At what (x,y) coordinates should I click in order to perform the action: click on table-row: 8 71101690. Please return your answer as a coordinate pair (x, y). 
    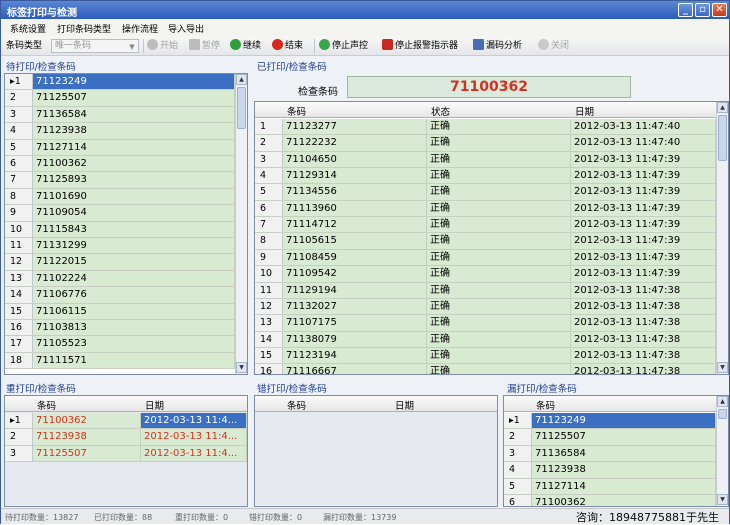
    Looking at the image, I should click on (120, 197).